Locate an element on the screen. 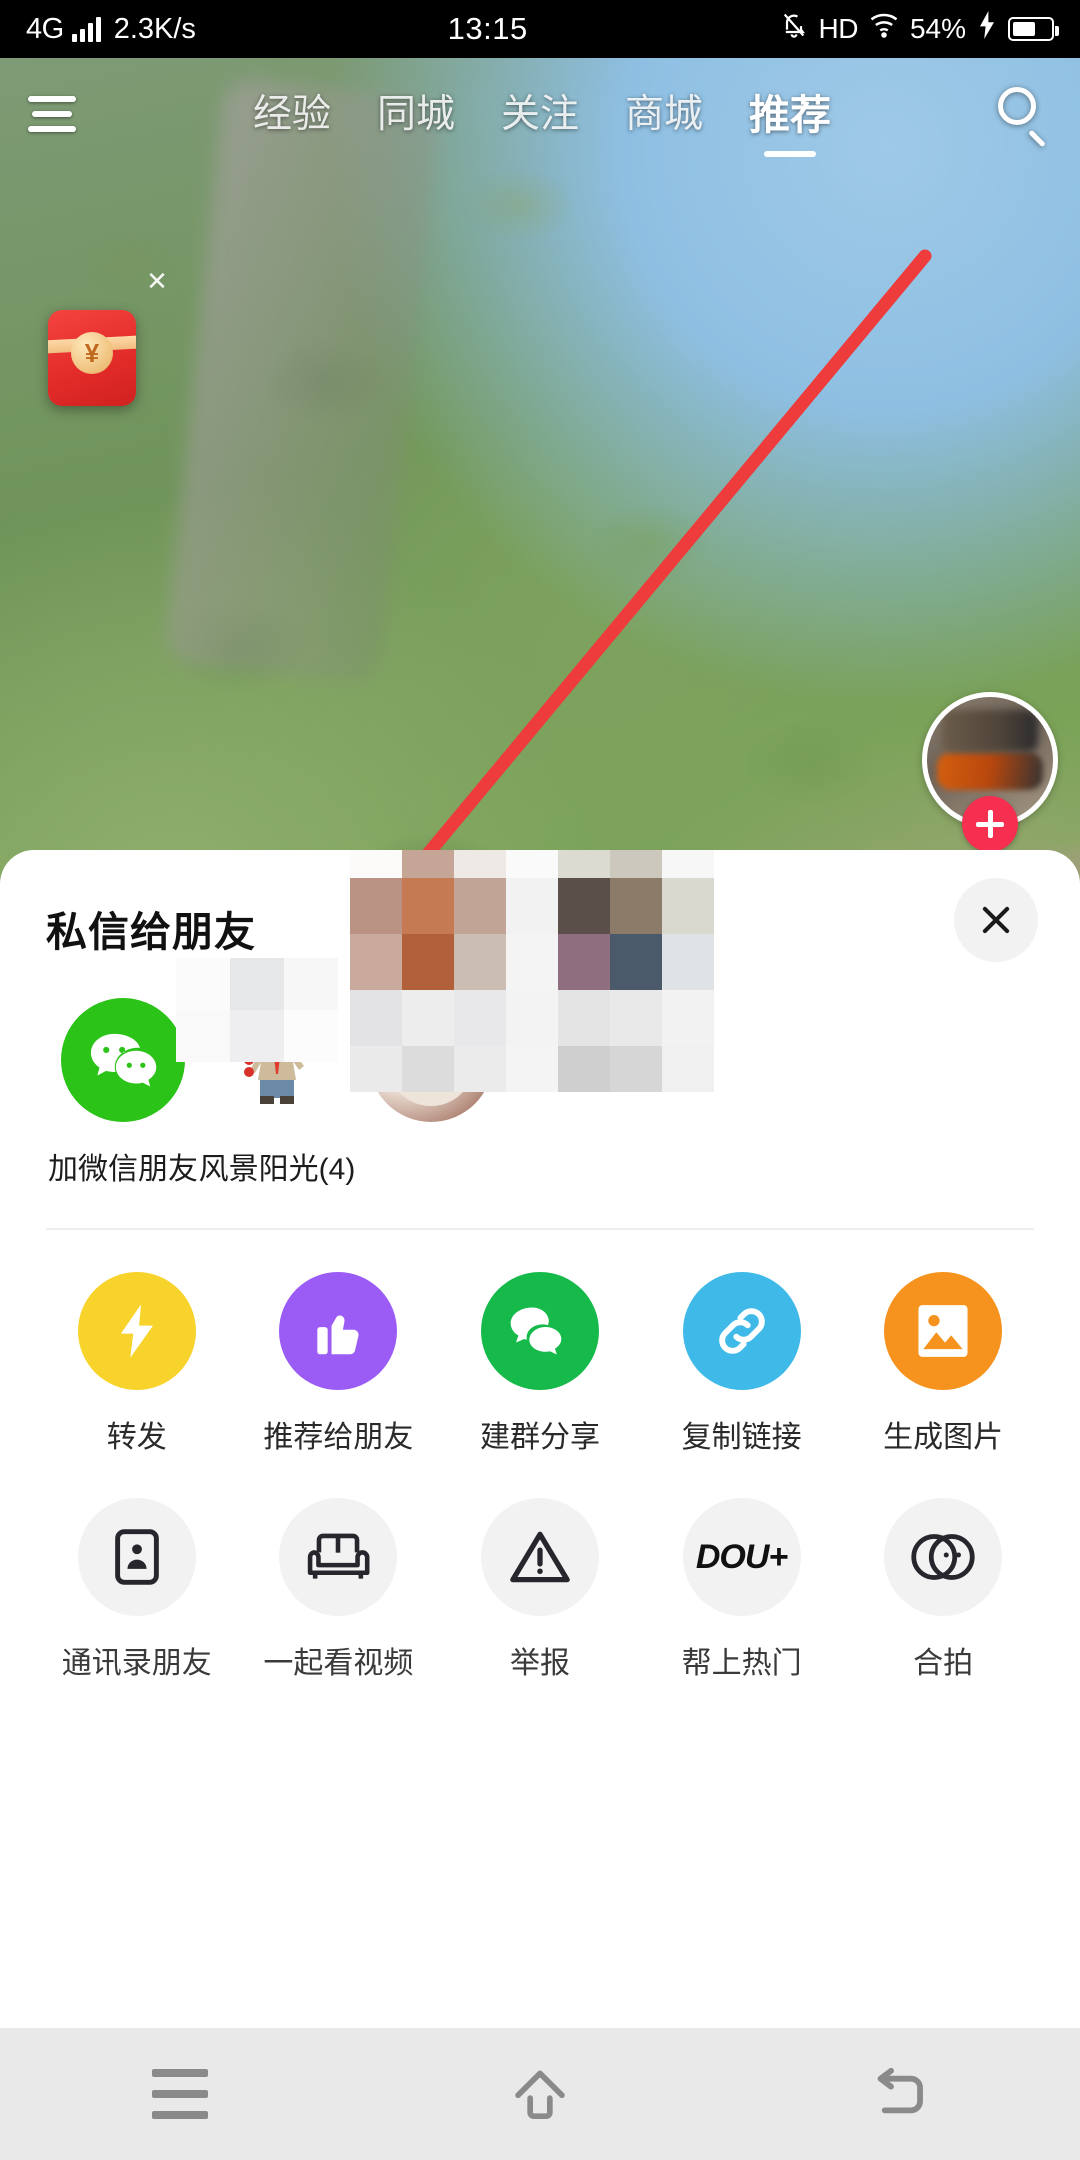  action-label: 通讯录朋友 is located at coordinates (136, 1663).